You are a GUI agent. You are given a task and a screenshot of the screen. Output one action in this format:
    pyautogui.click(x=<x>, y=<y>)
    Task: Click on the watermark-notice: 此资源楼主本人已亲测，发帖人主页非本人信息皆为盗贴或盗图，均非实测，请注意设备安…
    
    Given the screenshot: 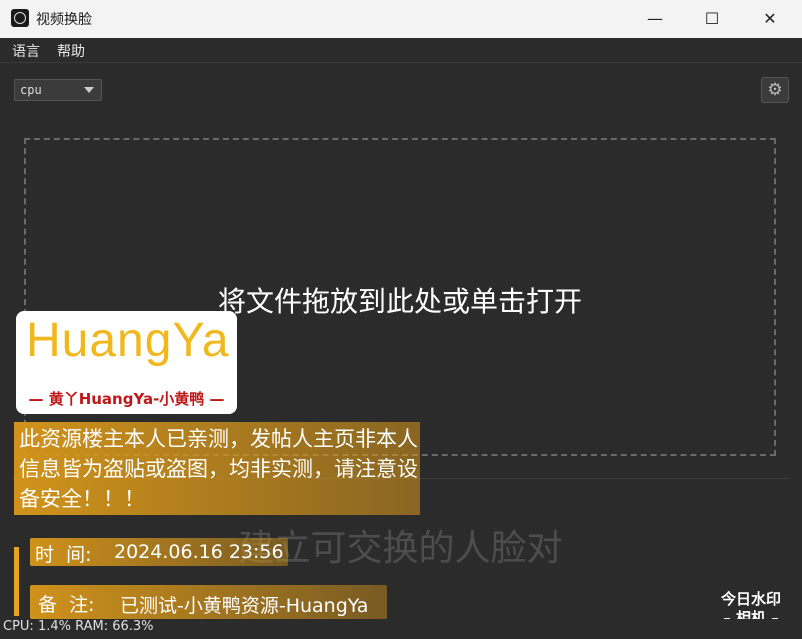 What is the action you would take?
    pyautogui.click(x=217, y=468)
    